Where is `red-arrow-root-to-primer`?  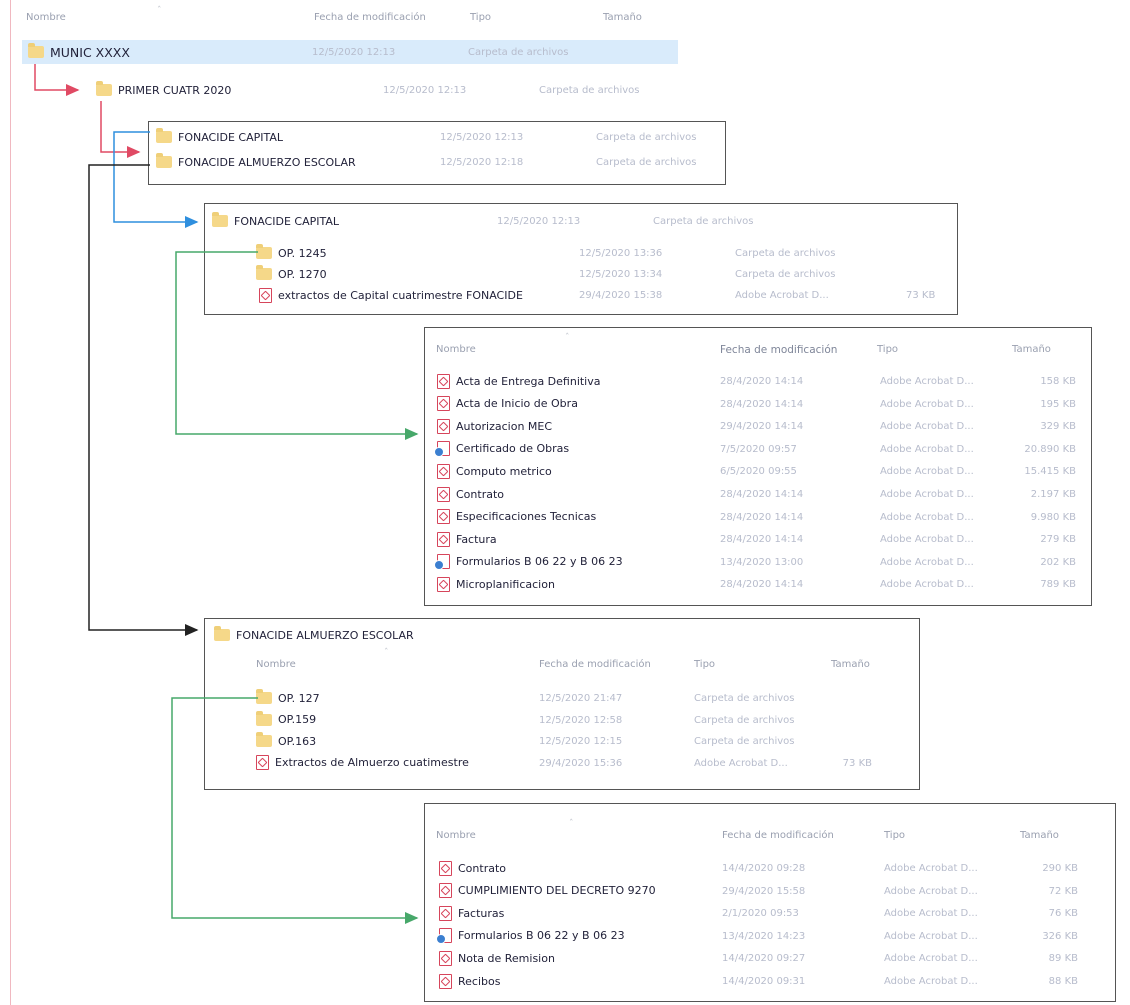 red-arrow-root-to-primer is located at coordinates (57, 80).